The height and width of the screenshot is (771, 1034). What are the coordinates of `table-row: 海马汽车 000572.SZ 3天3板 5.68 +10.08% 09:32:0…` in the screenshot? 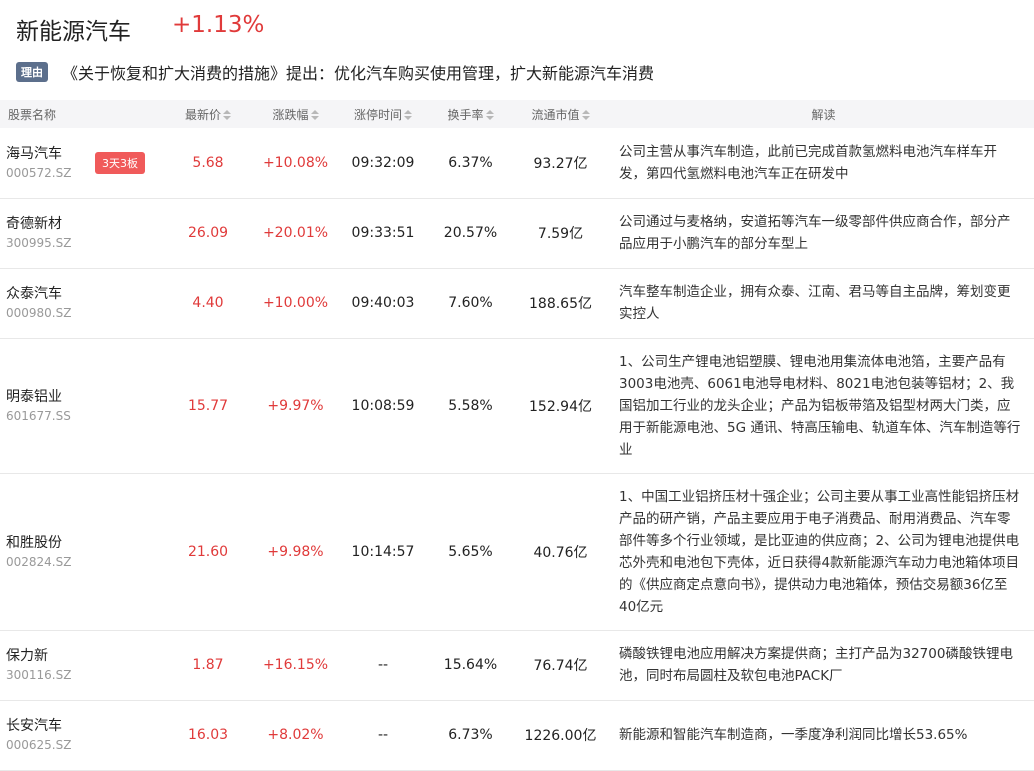 It's located at (517, 163).